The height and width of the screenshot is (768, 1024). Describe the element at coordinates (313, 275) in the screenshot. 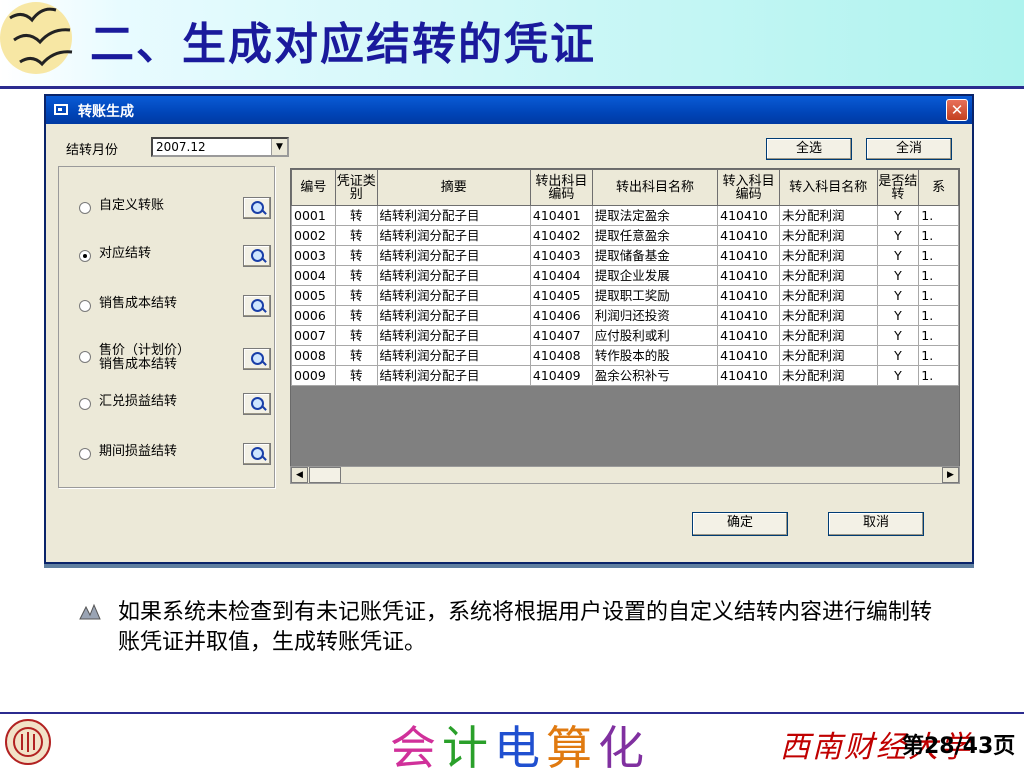

I see `table-cell: 0004` at that location.